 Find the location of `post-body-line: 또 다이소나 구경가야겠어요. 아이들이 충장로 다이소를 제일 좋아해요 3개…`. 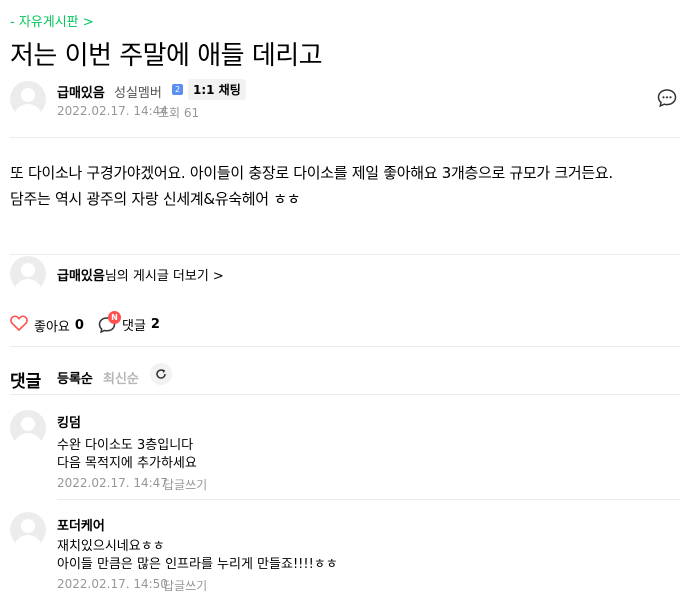

post-body-line: 또 다이소나 구경가야겠어요. 아이들이 충장로 다이소를 제일 좋아해요 3개… is located at coordinates (311, 173).